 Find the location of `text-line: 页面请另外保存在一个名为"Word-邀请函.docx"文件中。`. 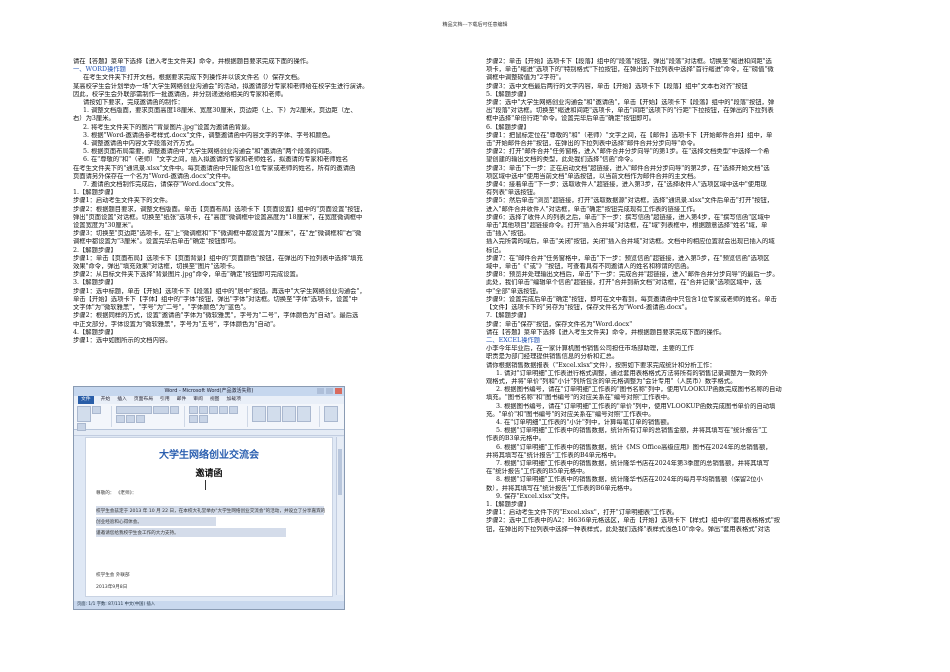

text-line: 页面请另外保存在一个名为"Word-邀请函.docx"文件中。 is located at coordinates (154, 176).